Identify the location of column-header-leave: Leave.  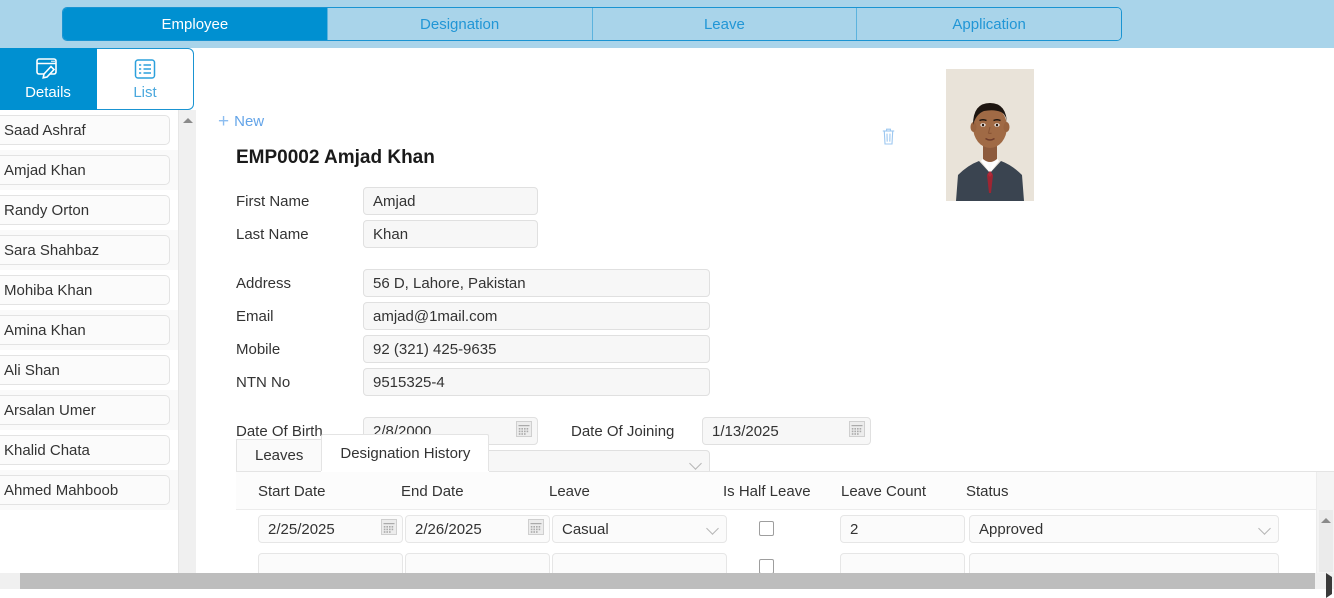
(569, 491).